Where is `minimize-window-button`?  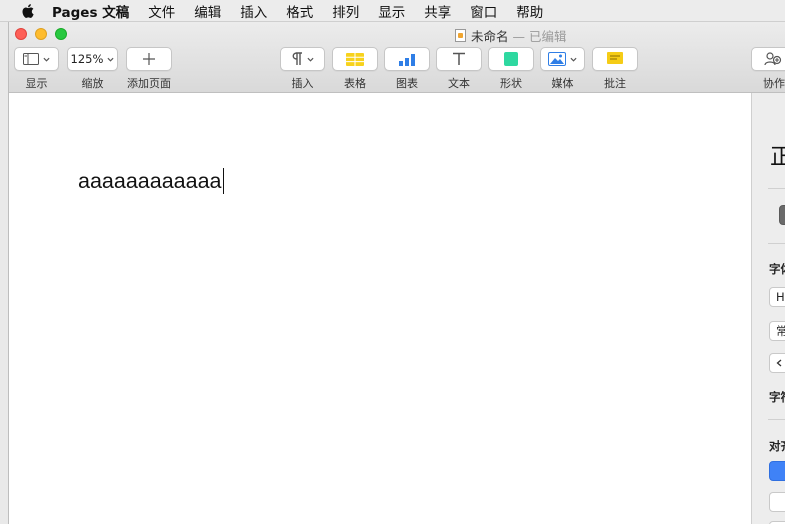 minimize-window-button is located at coordinates (41, 34).